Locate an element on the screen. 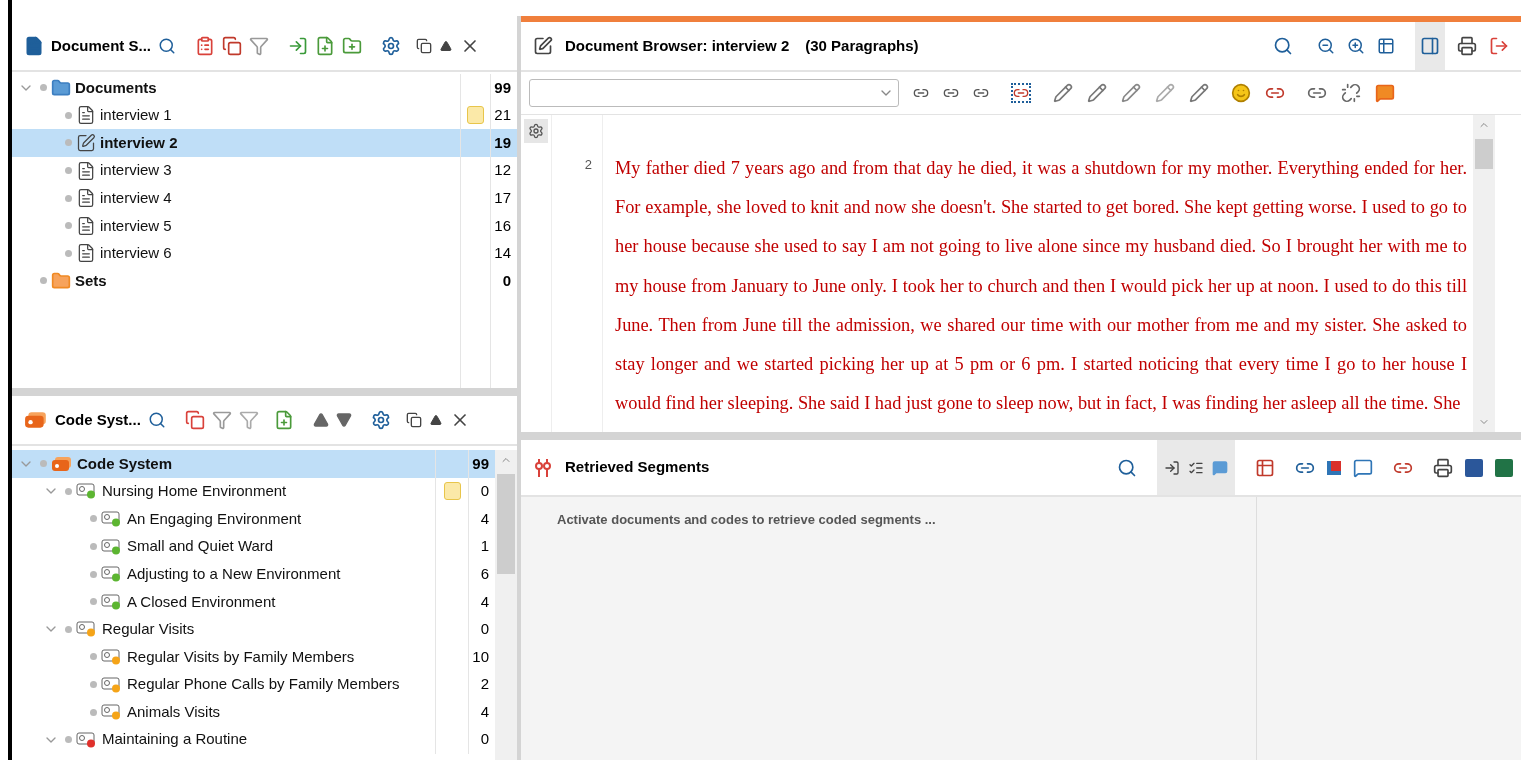 This screenshot has height=760, width=1521. tree-item: An Engaging Environment 4 is located at coordinates (253, 519).